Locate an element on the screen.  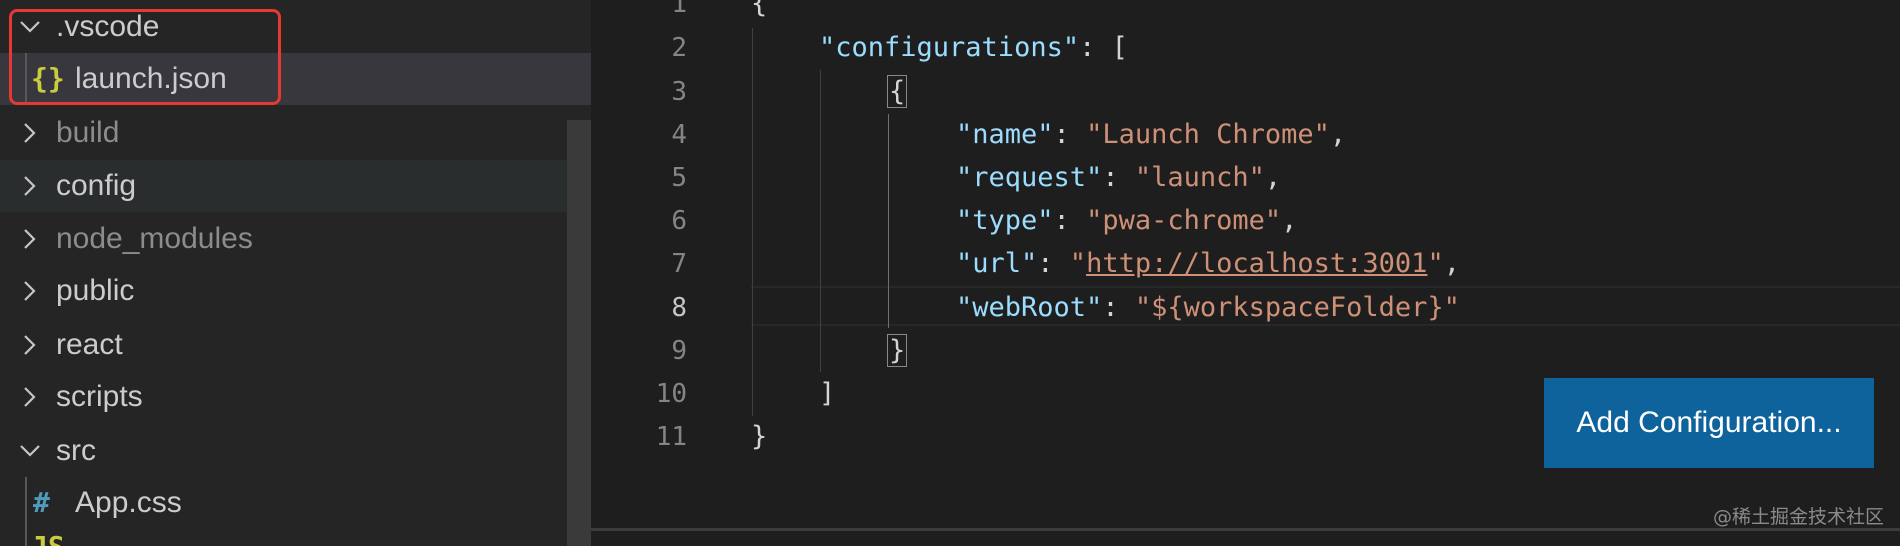
code-line-8: "webRoot": "${workspaceFolder}" is located at coordinates (1208, 307).